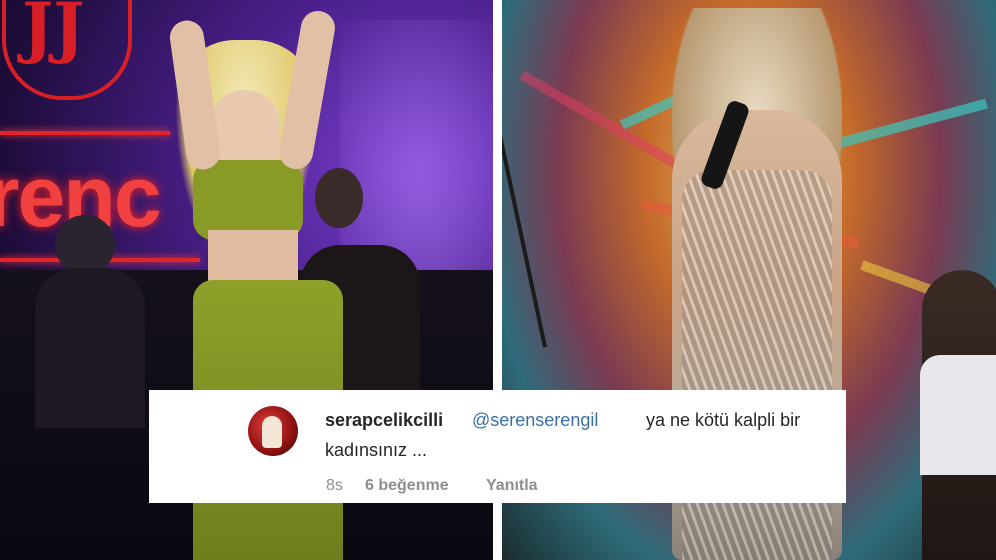  I want to click on neon-bar-top, so click(85, 133).